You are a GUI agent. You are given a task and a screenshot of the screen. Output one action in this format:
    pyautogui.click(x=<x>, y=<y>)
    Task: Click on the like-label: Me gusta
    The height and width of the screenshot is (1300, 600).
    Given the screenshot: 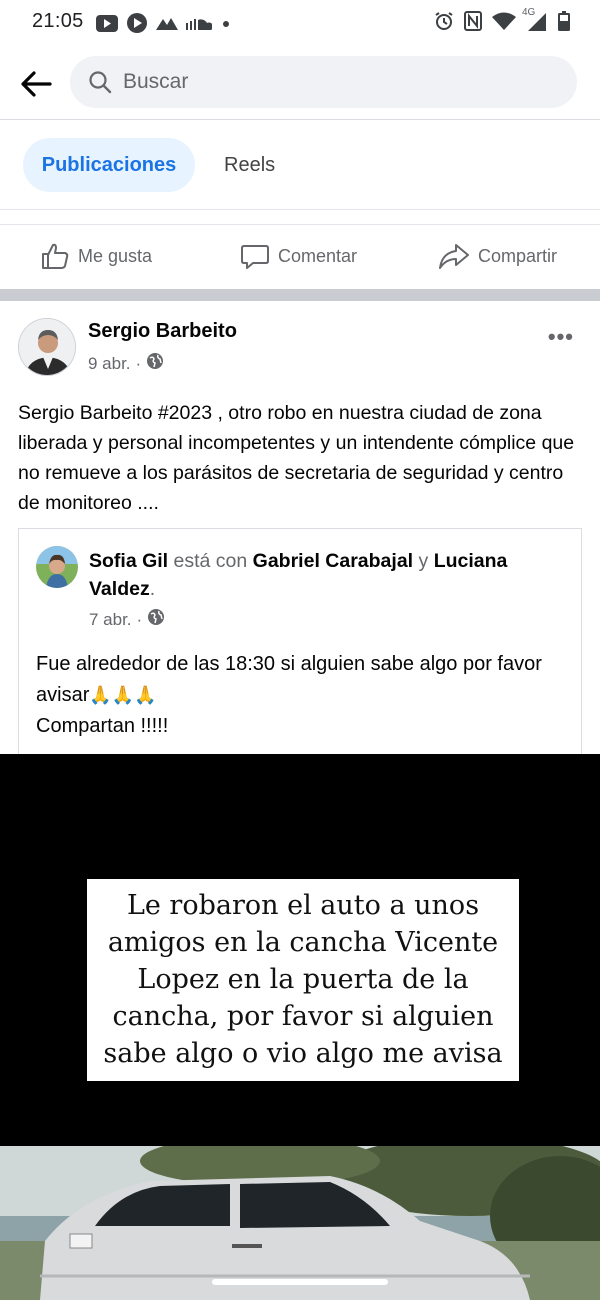 What is the action you would take?
    pyautogui.click(x=115, y=255)
    